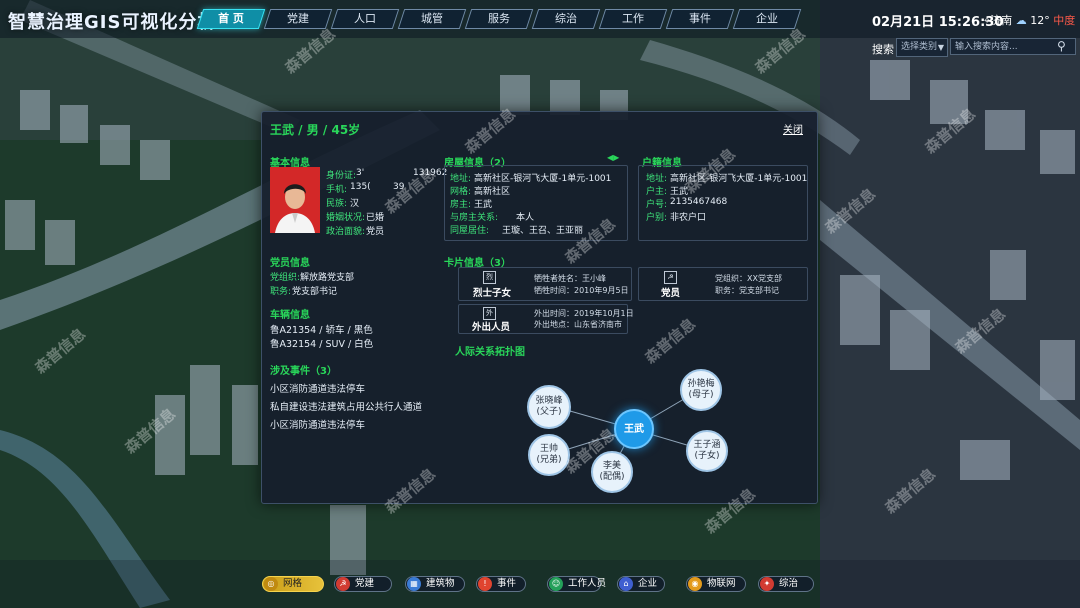 The image size is (1080, 608). What do you see at coordinates (327, 278) in the screenshot?
I see `value: 解放路党支部` at bounding box center [327, 278].